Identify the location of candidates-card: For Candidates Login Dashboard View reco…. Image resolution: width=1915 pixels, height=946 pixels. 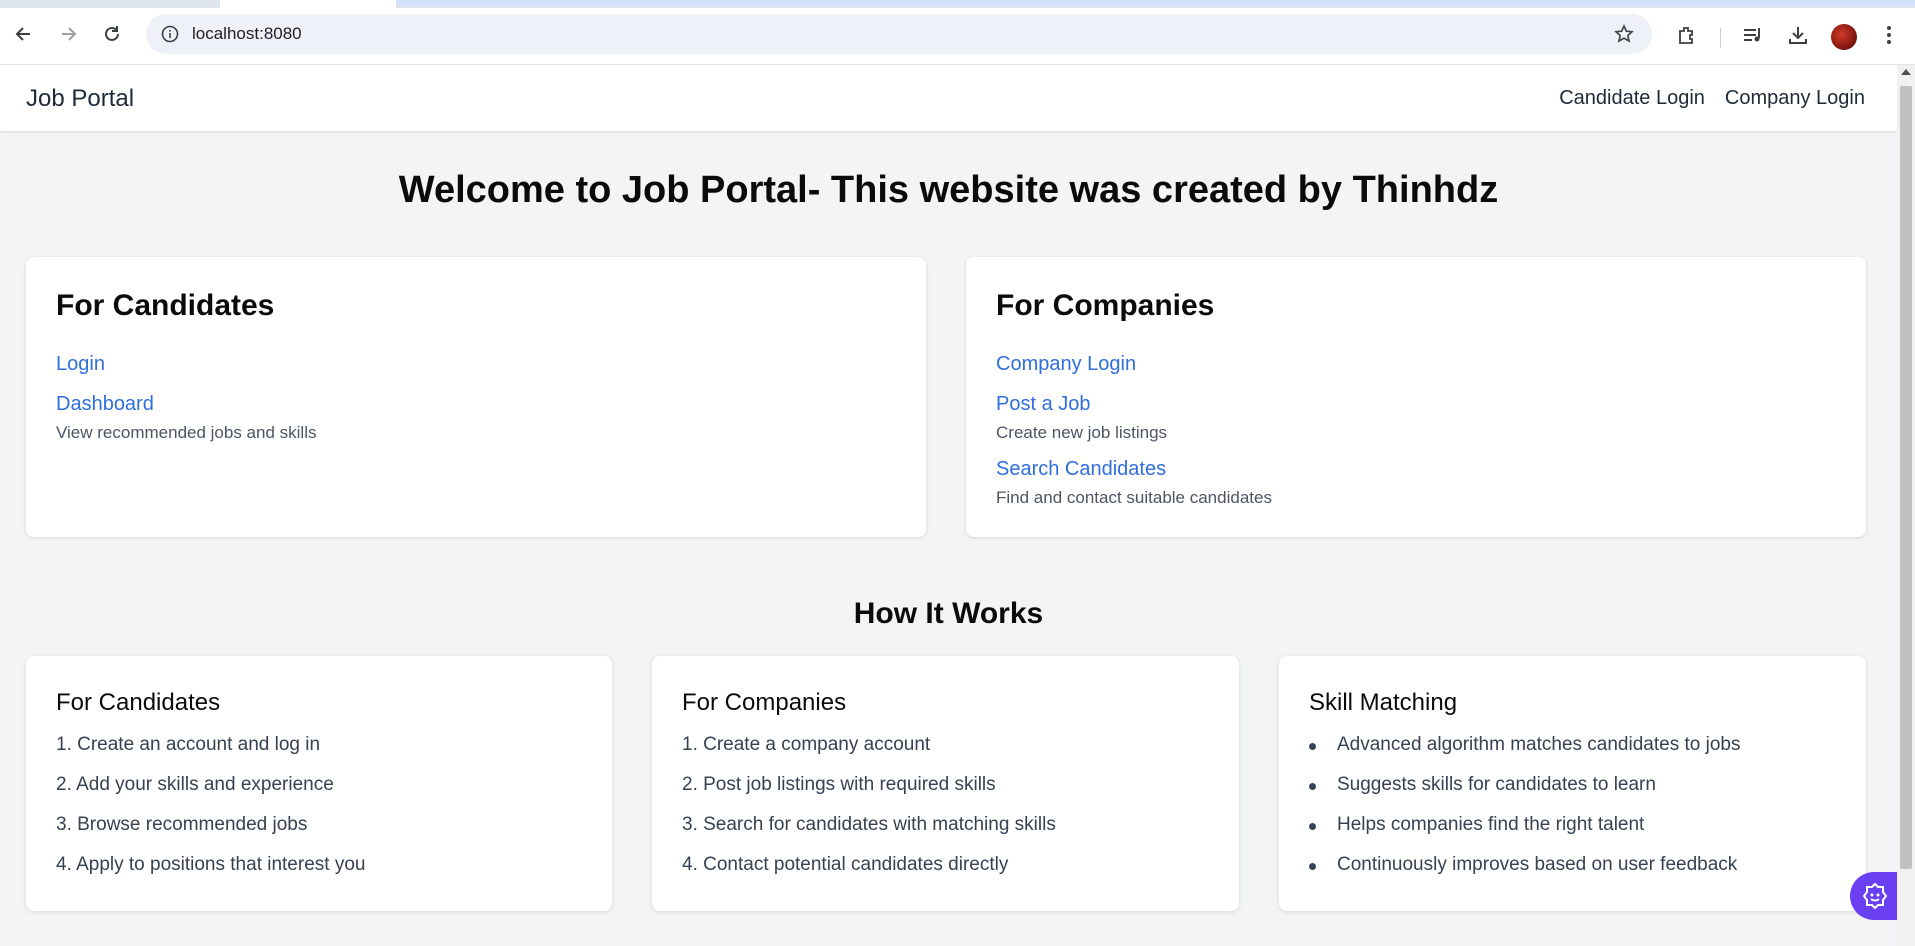
(476, 397).